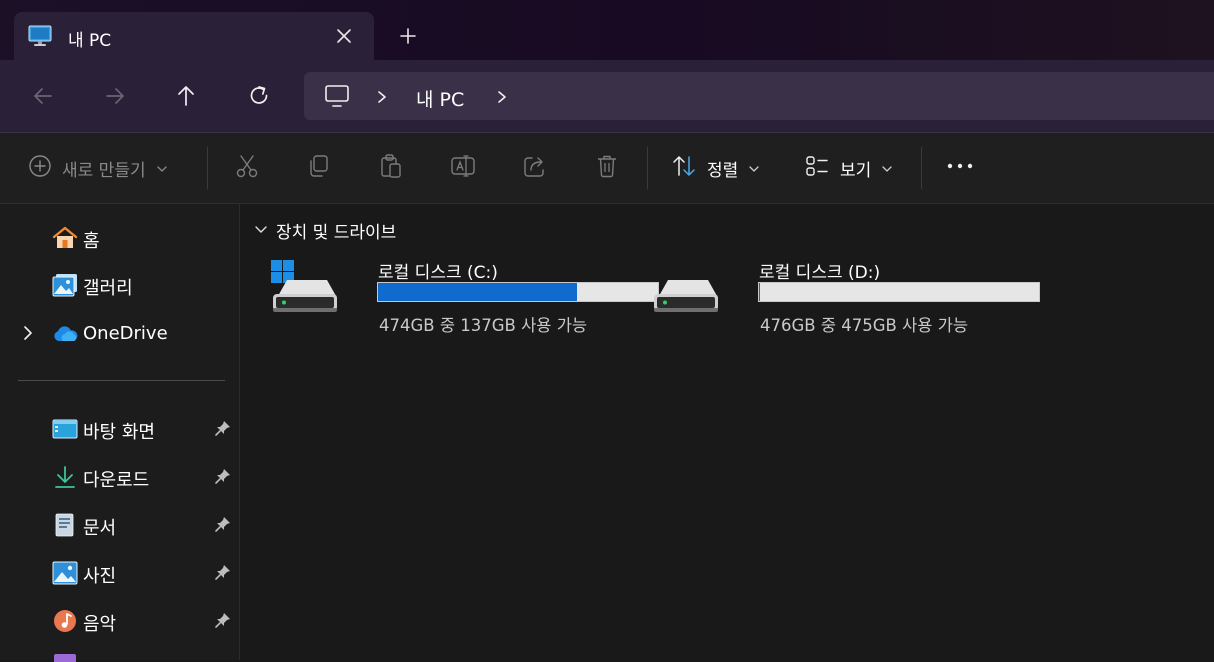  I want to click on sidebar-item-label: 갤러리, so click(108, 288).